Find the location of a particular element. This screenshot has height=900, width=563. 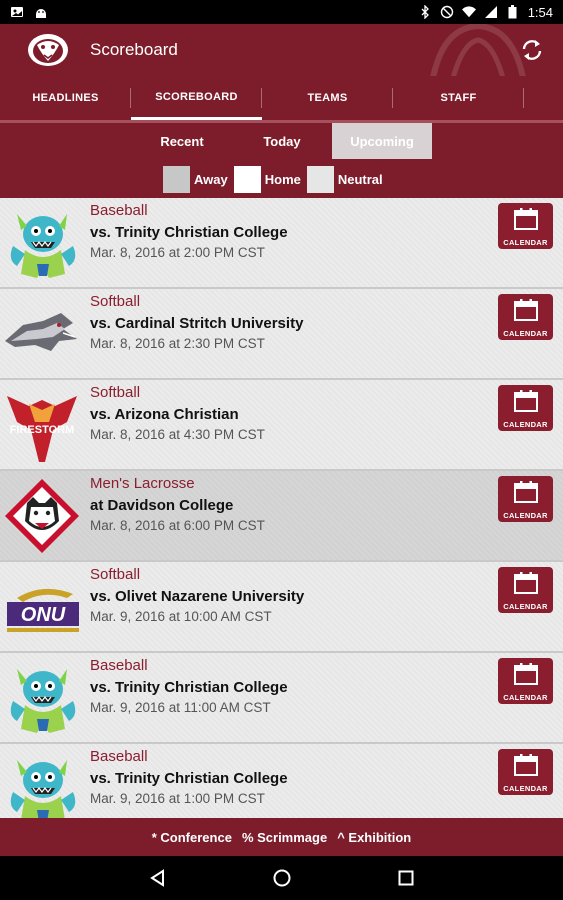

legend-scrimmage: % Scrimmage is located at coordinates (284, 837).